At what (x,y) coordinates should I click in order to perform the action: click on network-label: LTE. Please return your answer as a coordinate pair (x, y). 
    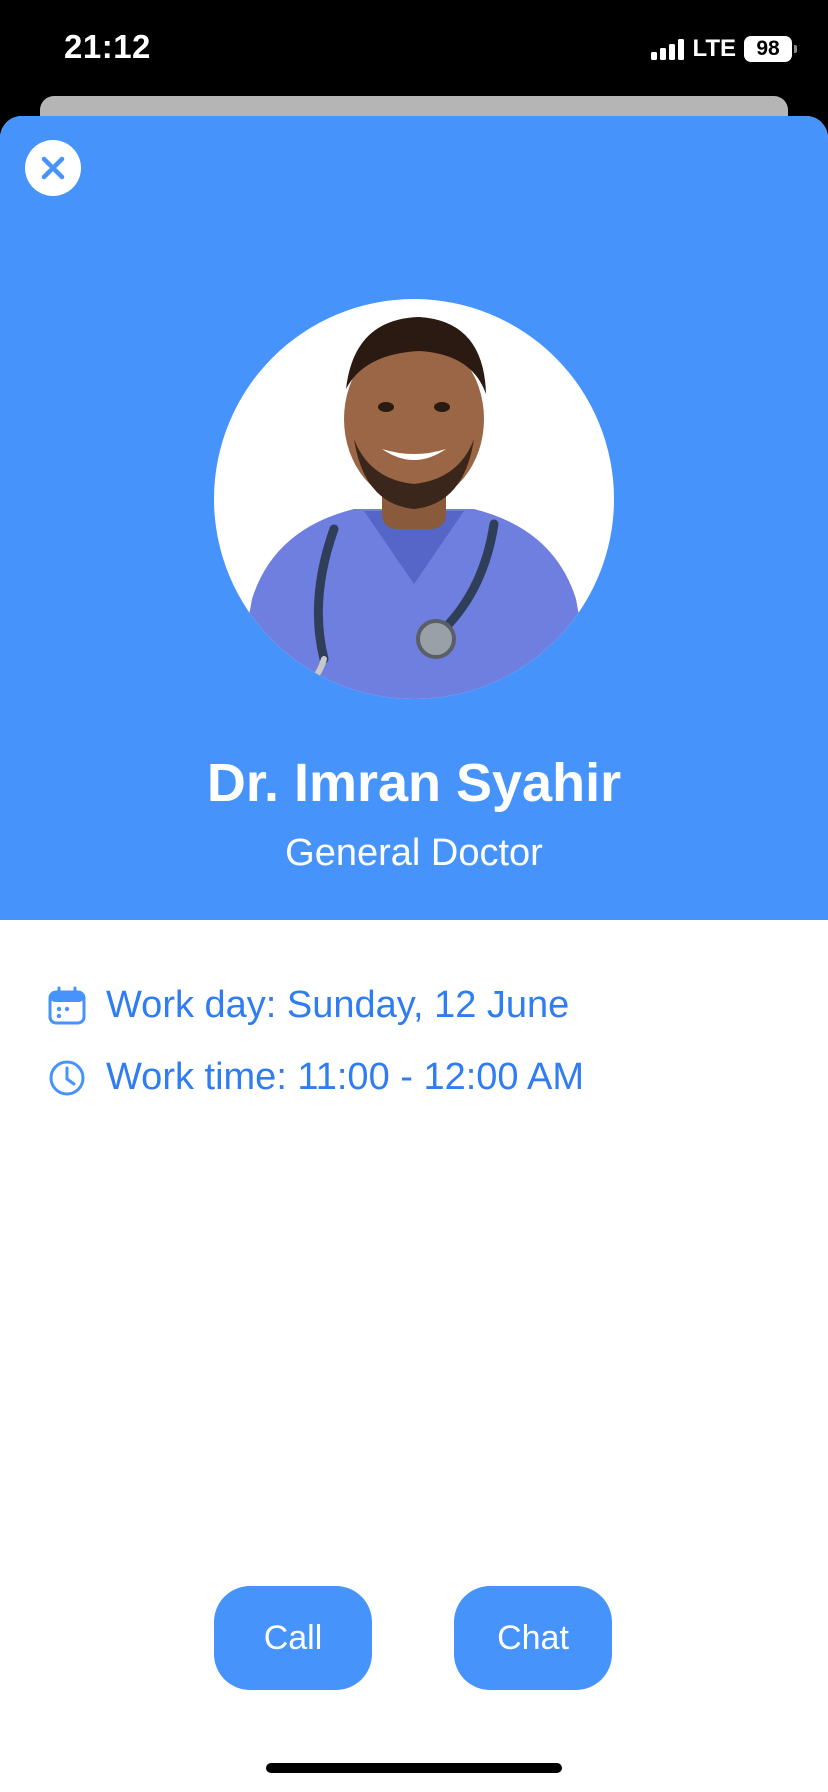
    Looking at the image, I should click on (714, 48).